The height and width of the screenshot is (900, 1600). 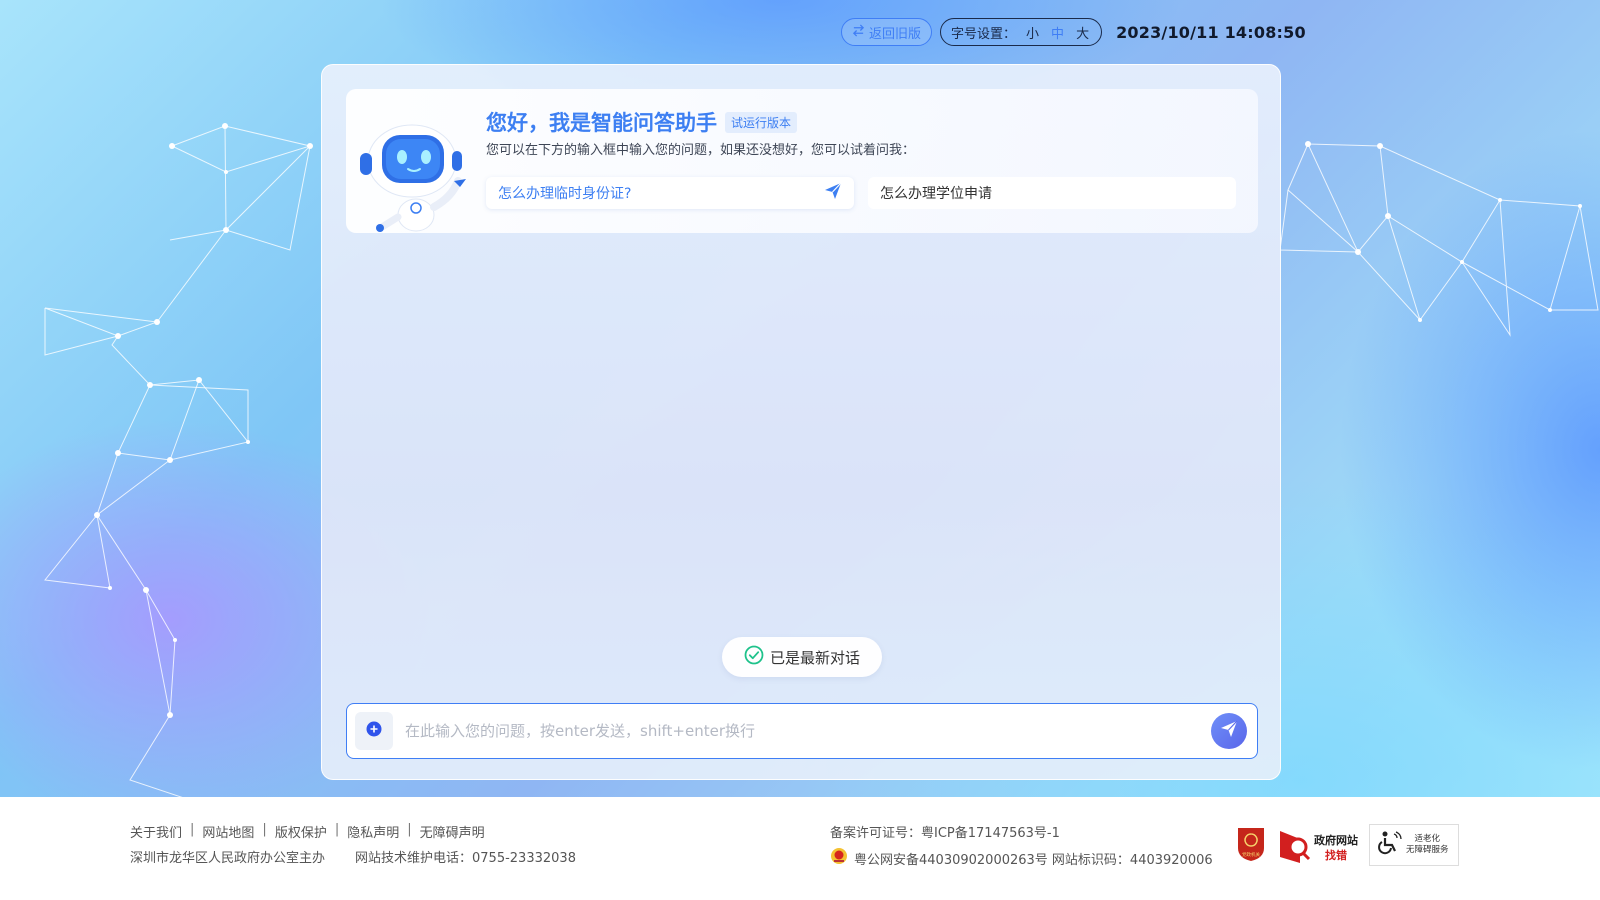 What do you see at coordinates (1251, 844) in the screenshot?
I see `party-government-badge: 党政机关` at bounding box center [1251, 844].